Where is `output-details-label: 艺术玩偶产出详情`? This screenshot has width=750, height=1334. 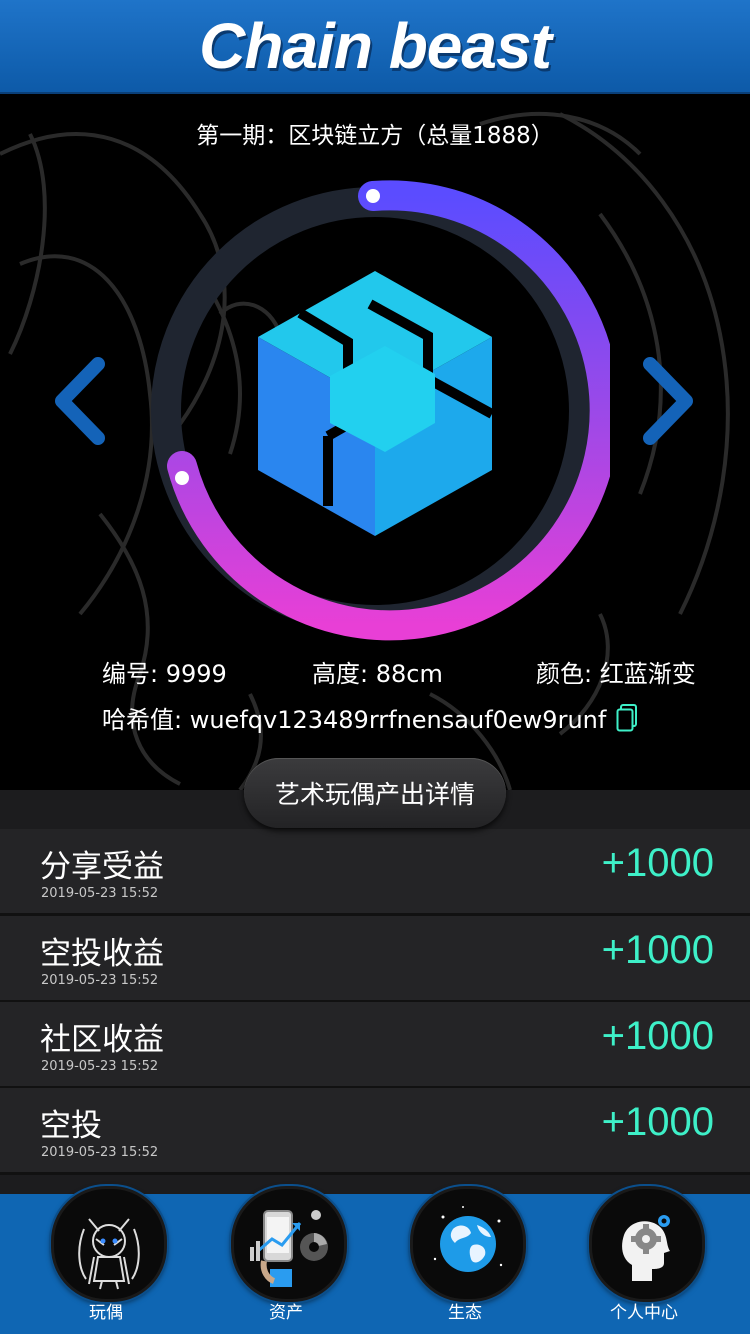
output-details-label: 艺术玩偶产出详情 is located at coordinates (374, 794).